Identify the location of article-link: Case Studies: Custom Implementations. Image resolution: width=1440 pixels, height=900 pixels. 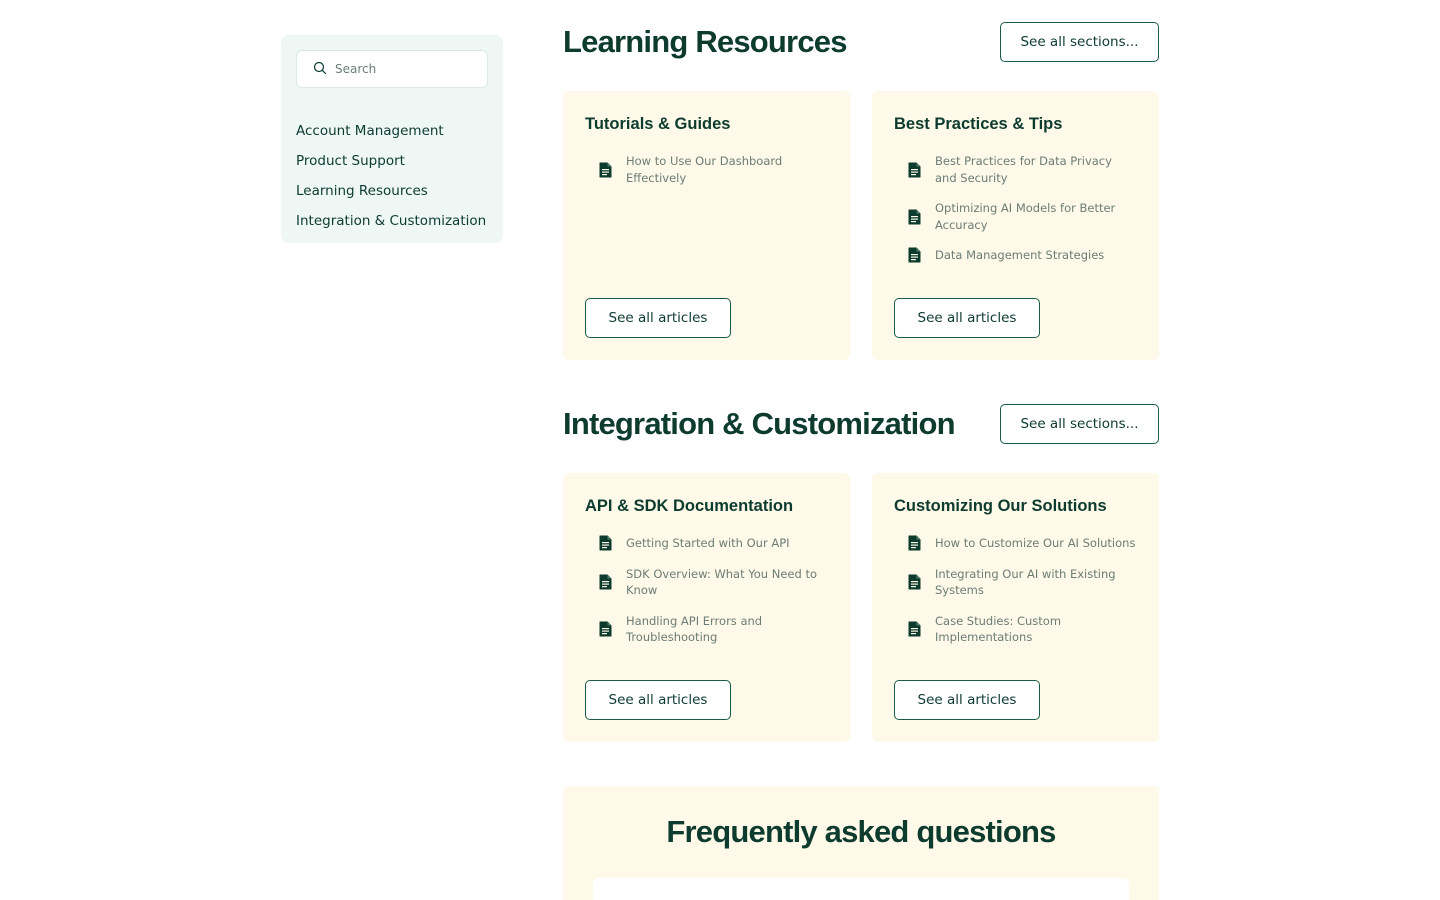
(1015, 629).